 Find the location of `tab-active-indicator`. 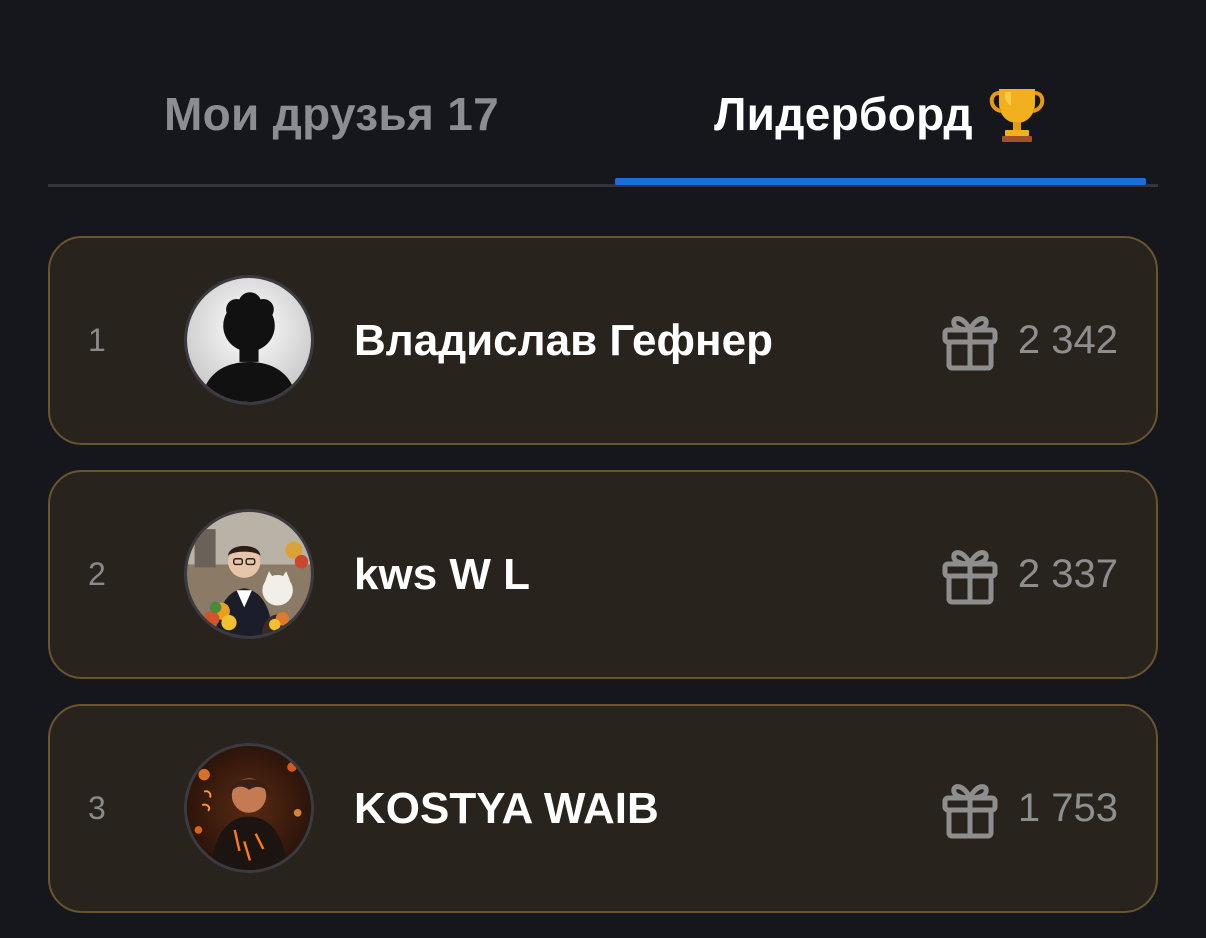

tab-active-indicator is located at coordinates (880, 181).